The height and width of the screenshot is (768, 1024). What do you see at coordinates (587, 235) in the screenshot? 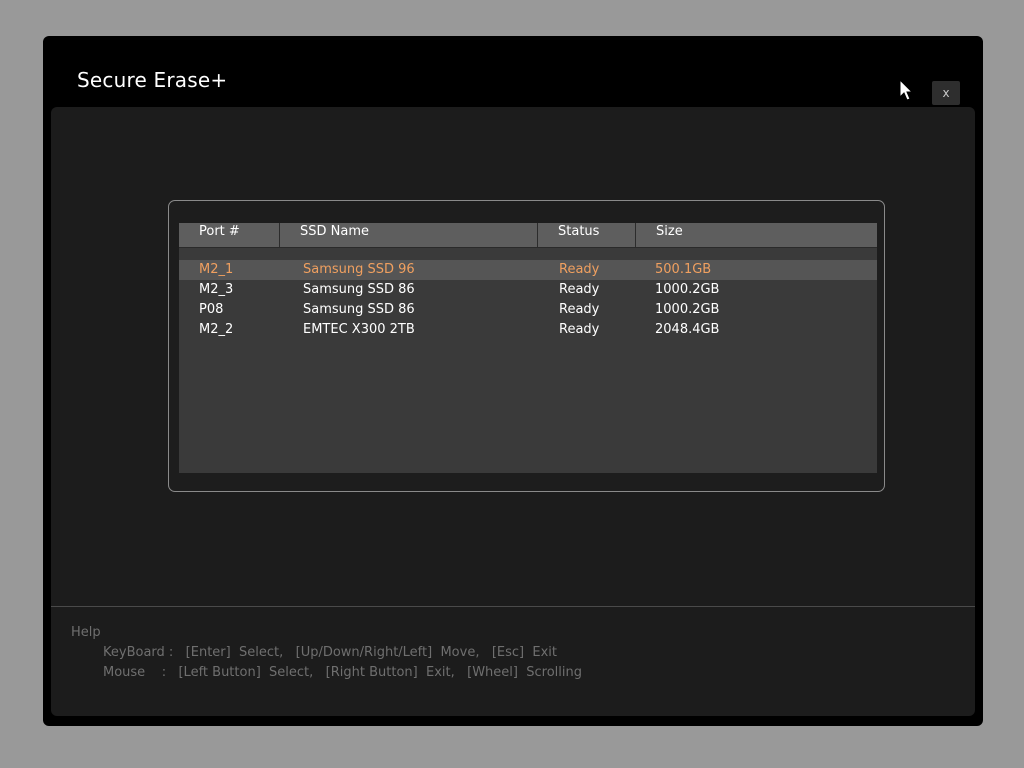
I see `header-status: Status` at bounding box center [587, 235].